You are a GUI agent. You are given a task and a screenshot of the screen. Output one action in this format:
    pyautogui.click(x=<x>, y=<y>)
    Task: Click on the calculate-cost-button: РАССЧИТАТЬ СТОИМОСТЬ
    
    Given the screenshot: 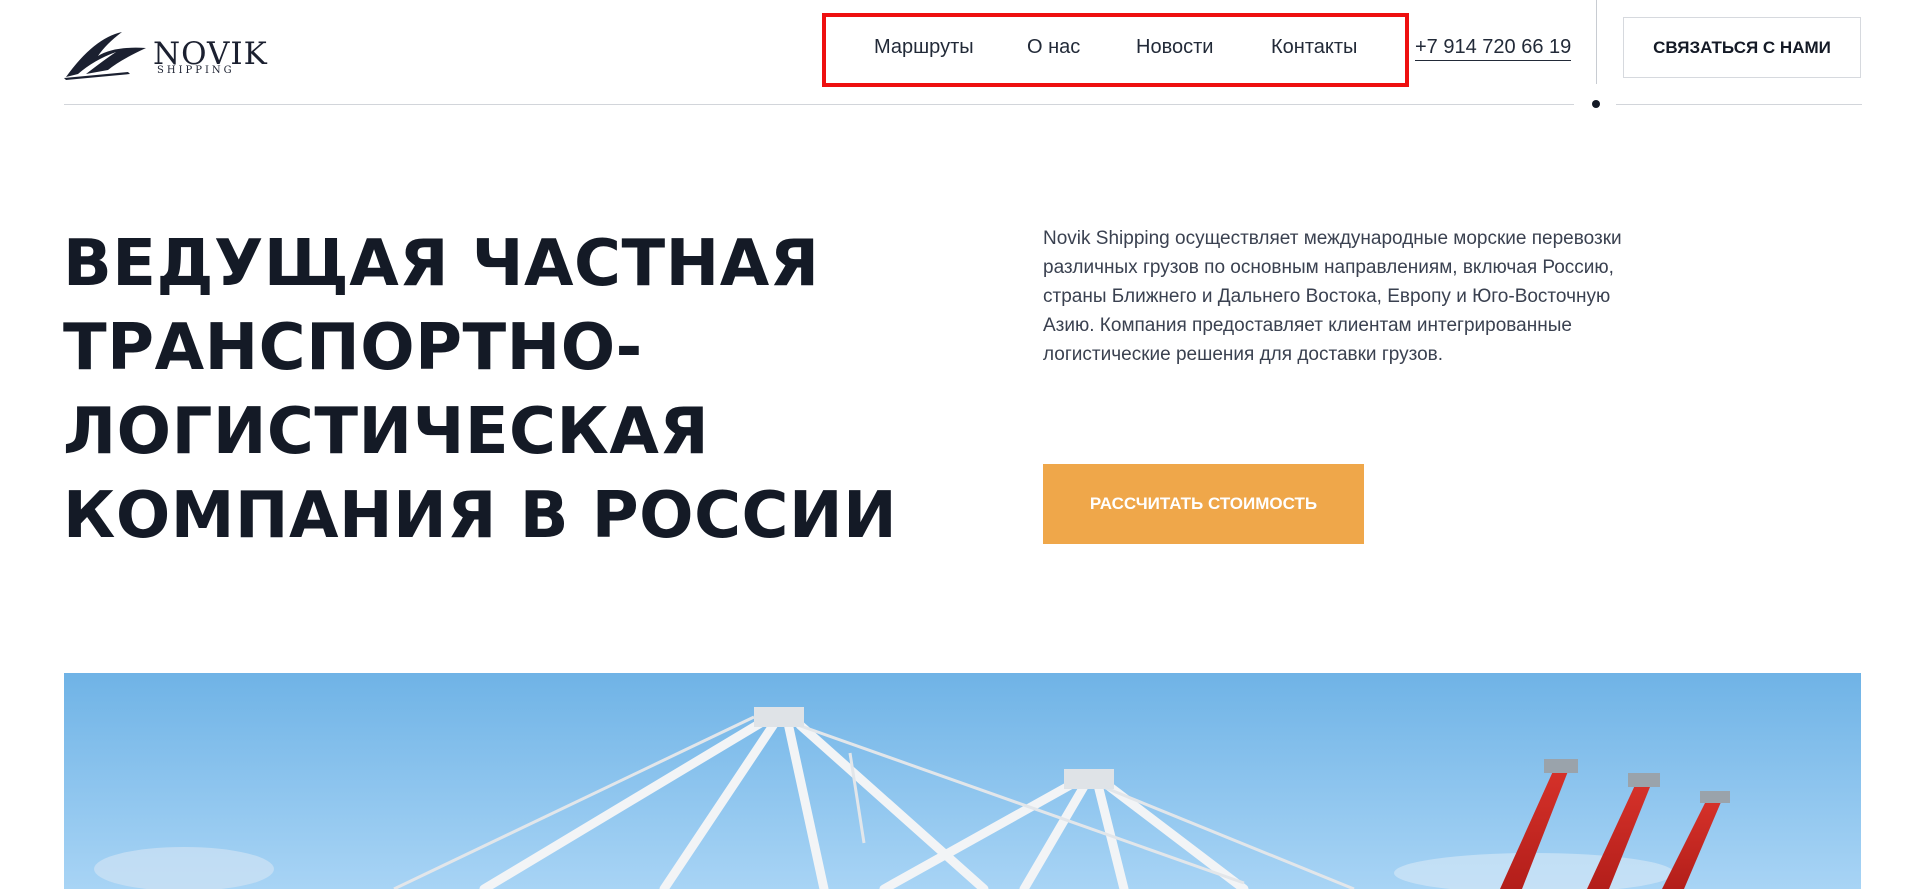 What is the action you would take?
    pyautogui.click(x=1203, y=504)
    